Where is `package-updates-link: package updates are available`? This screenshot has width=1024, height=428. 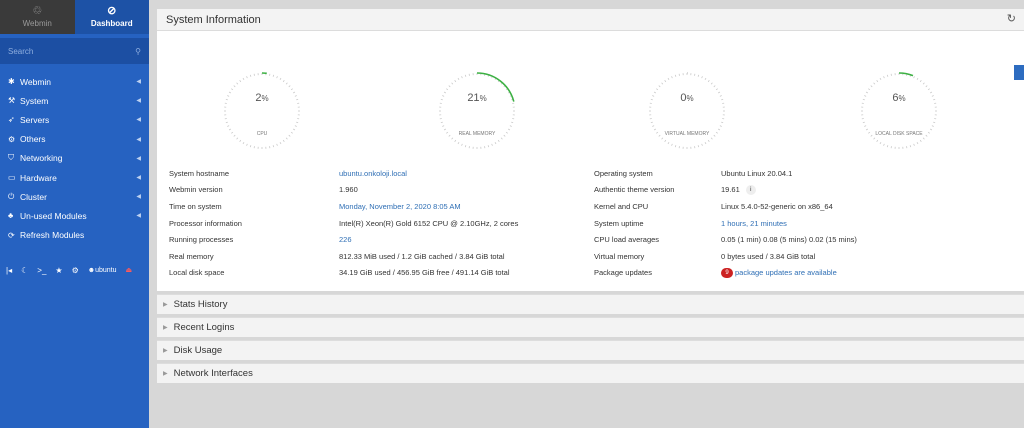
package-updates-link: package updates are available is located at coordinates (786, 272).